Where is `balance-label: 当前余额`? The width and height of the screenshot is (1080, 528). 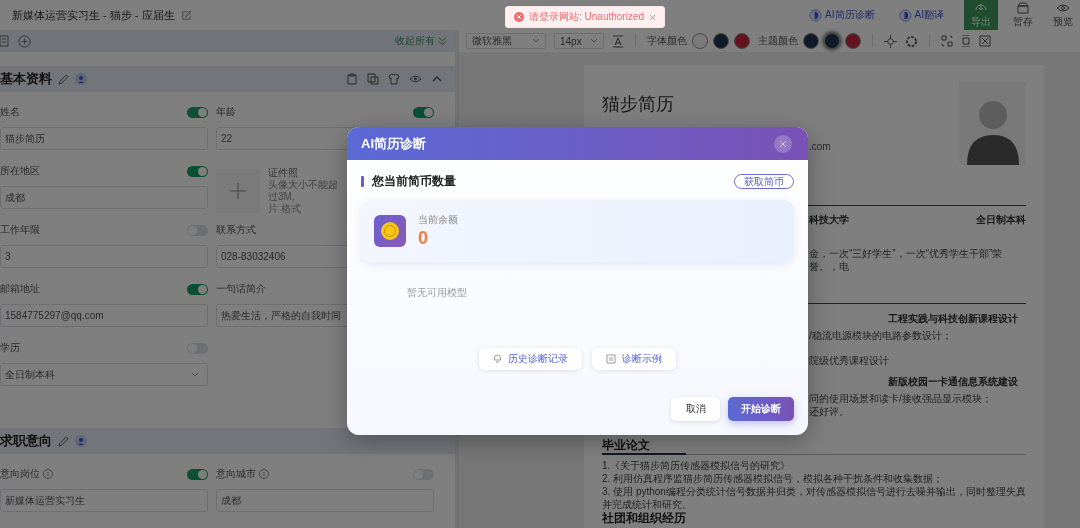 balance-label: 当前余额 is located at coordinates (438, 220).